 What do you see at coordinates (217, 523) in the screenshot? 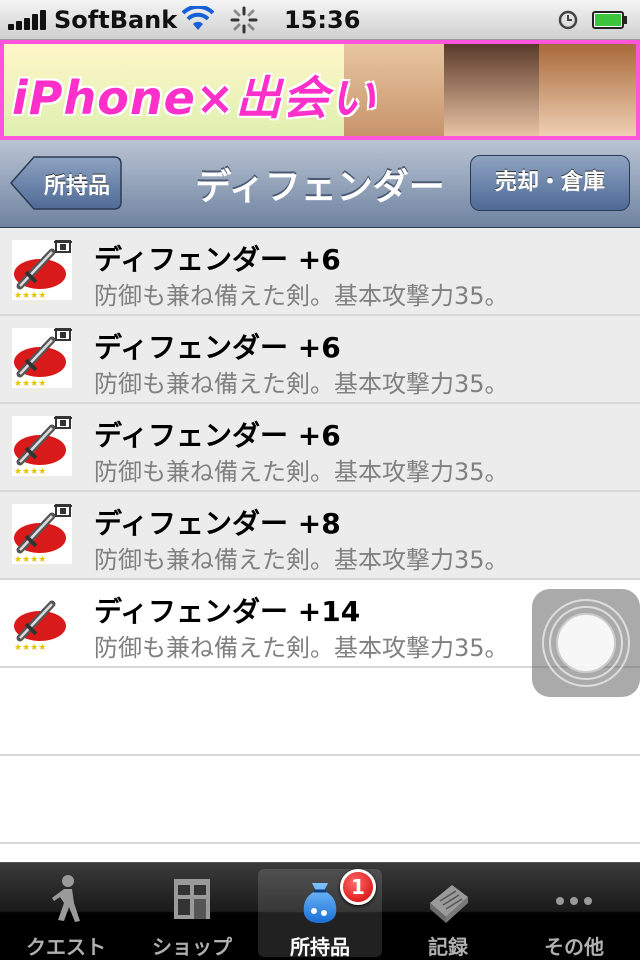
I see `item-title: ディフェンダー +8` at bounding box center [217, 523].